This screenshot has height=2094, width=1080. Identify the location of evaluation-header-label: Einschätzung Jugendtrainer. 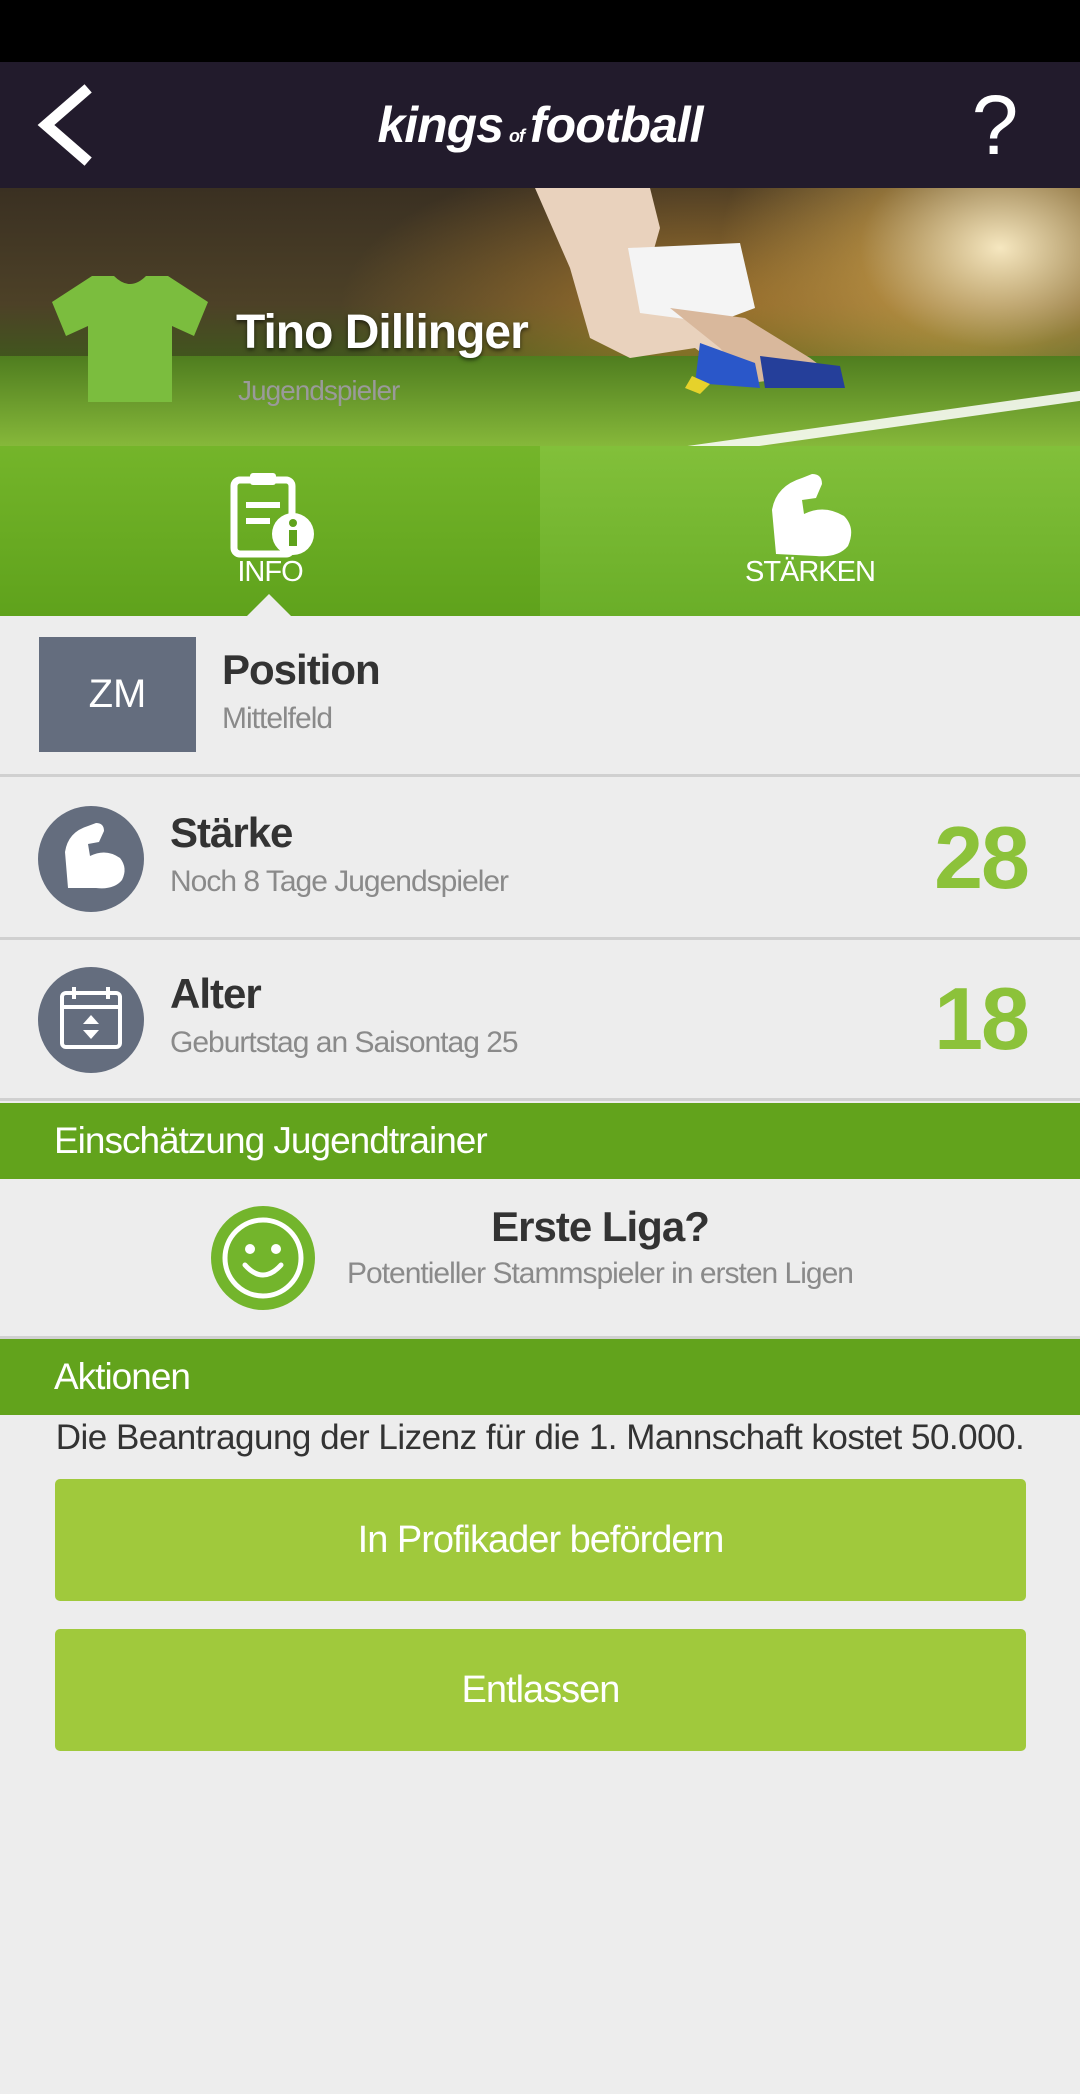
(271, 1140).